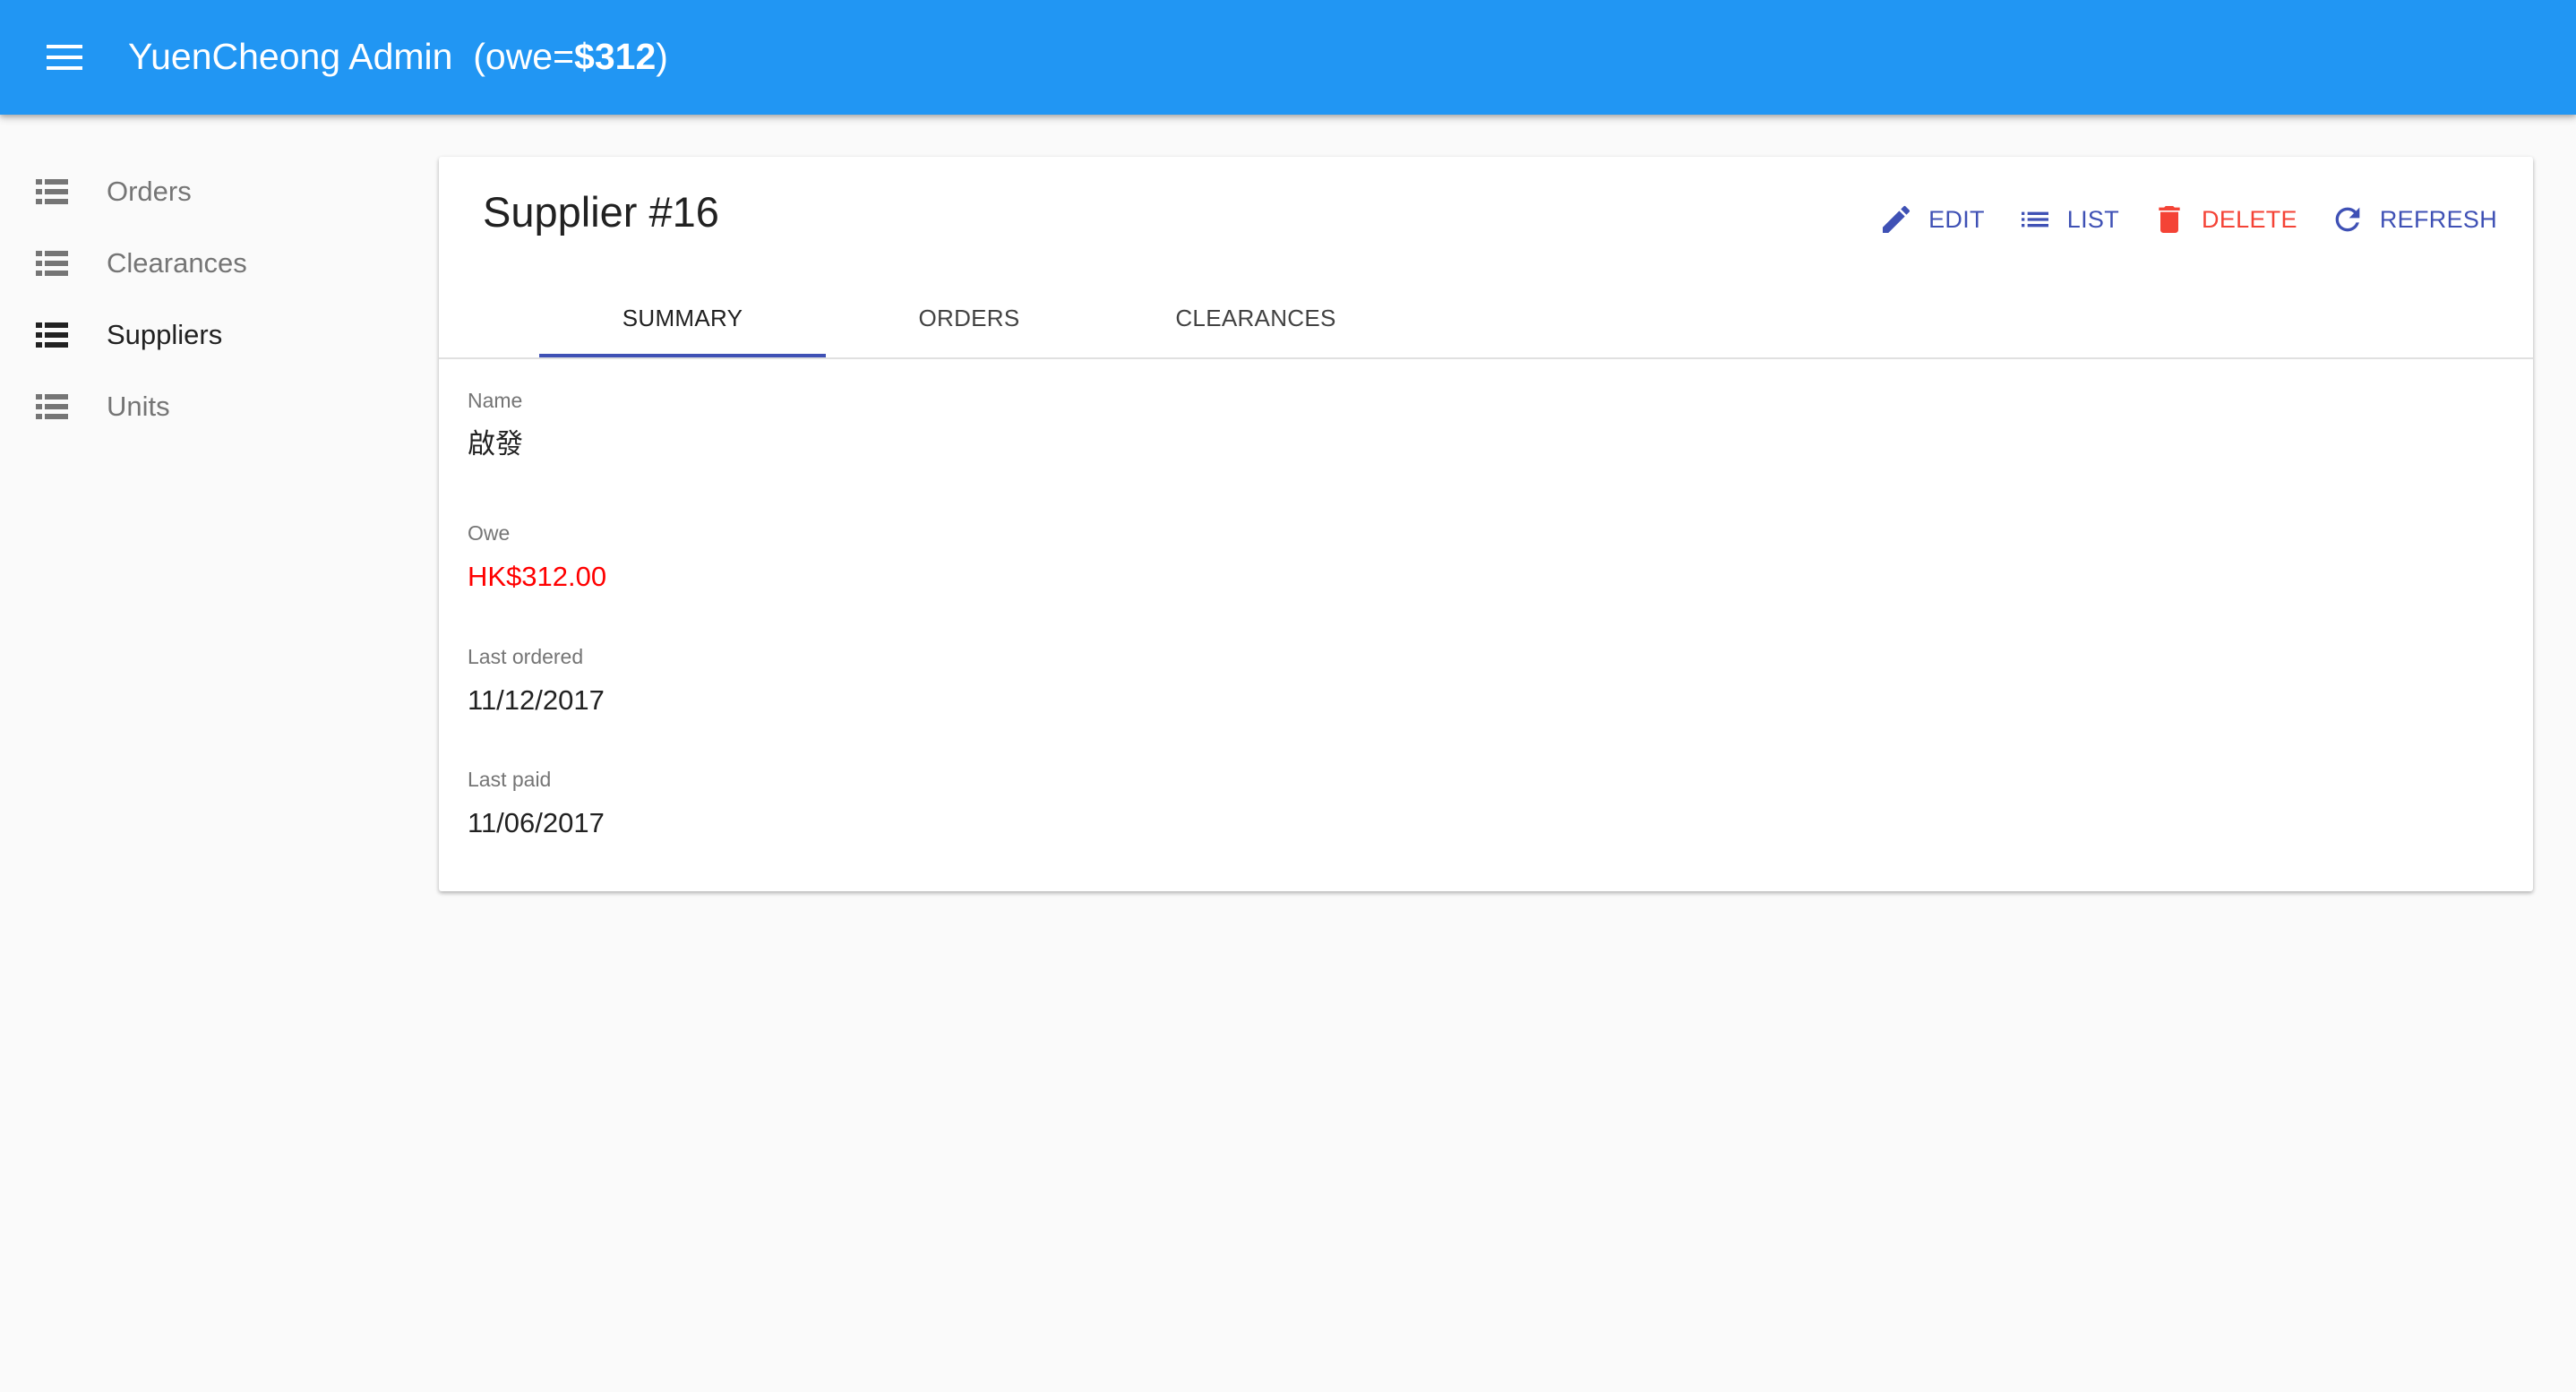  Describe the element at coordinates (177, 263) in the screenshot. I see `sidebar-item-label: Clearances` at that location.